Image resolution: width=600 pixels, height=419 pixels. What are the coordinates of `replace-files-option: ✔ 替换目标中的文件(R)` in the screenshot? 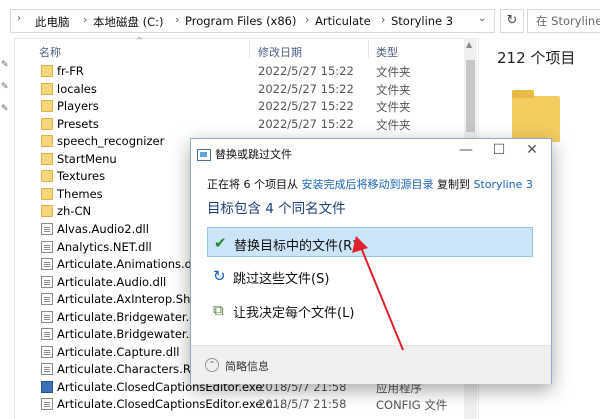 It's located at (370, 242).